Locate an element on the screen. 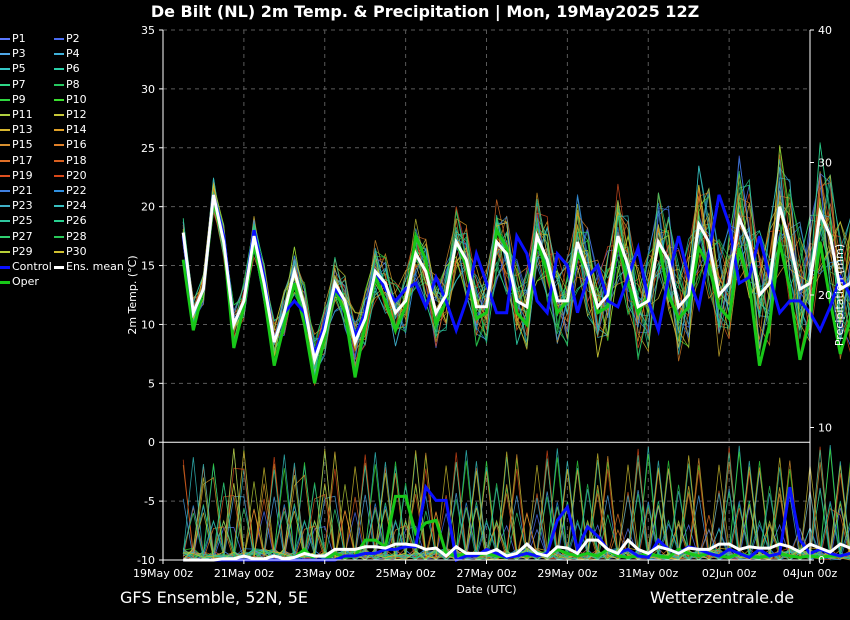  y-tick-label-left: 5 is located at coordinates (151, 383).